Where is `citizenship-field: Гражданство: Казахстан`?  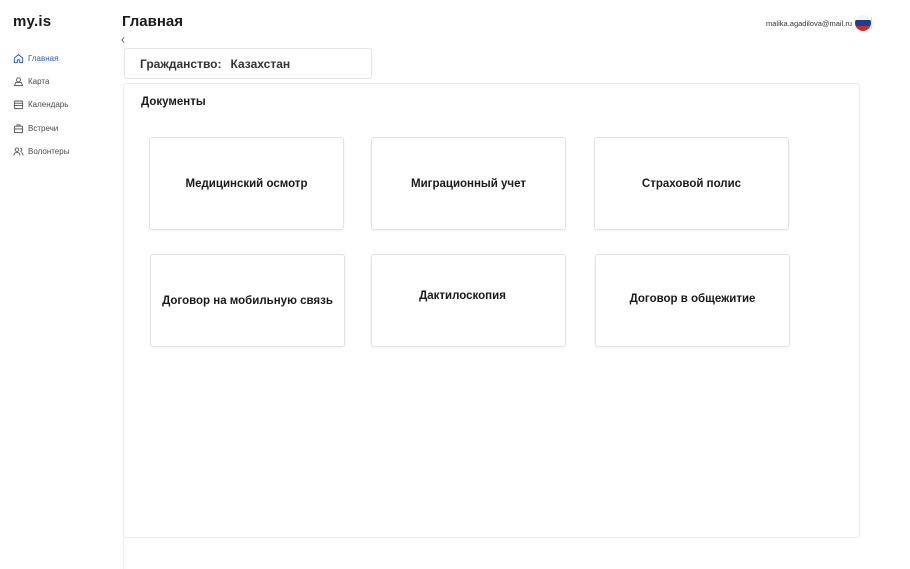 citizenship-field: Гражданство: Казахстан is located at coordinates (248, 63).